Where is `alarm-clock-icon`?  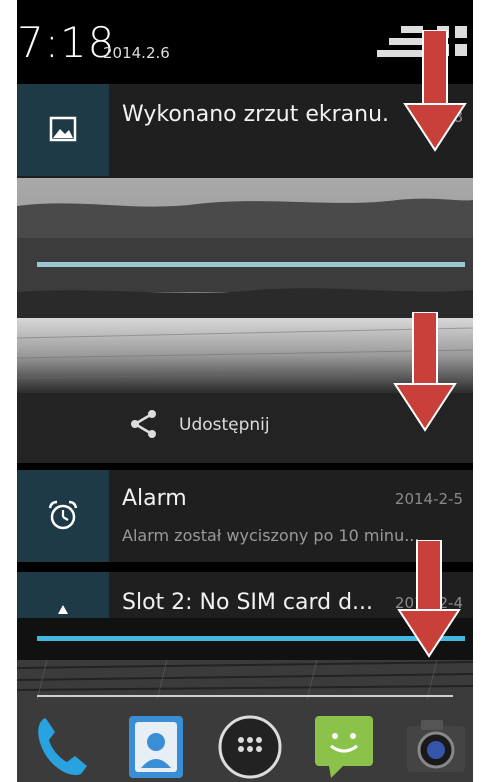
alarm-clock-icon is located at coordinates (63, 515).